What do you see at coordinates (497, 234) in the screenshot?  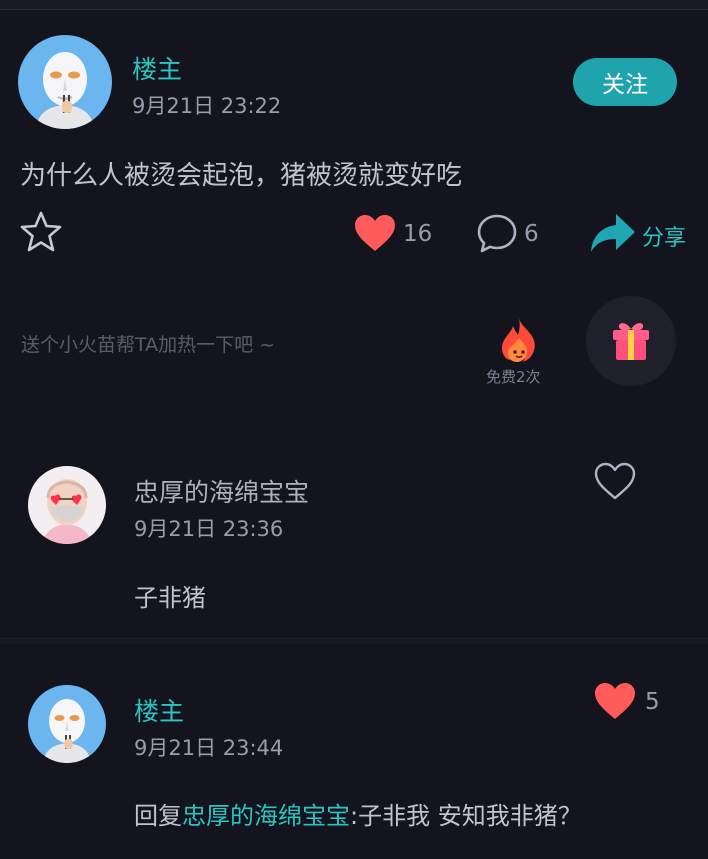 I see `comment-bubble-icon` at bounding box center [497, 234].